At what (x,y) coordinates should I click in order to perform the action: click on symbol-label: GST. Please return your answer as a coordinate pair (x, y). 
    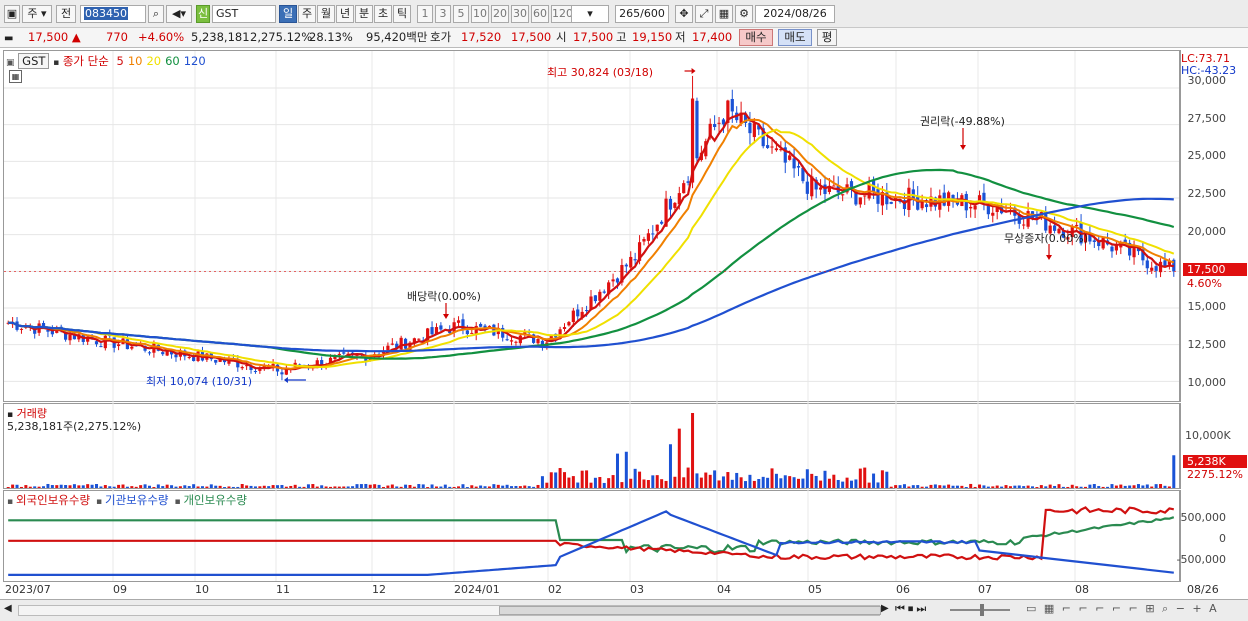
    Looking at the image, I should click on (34, 61).